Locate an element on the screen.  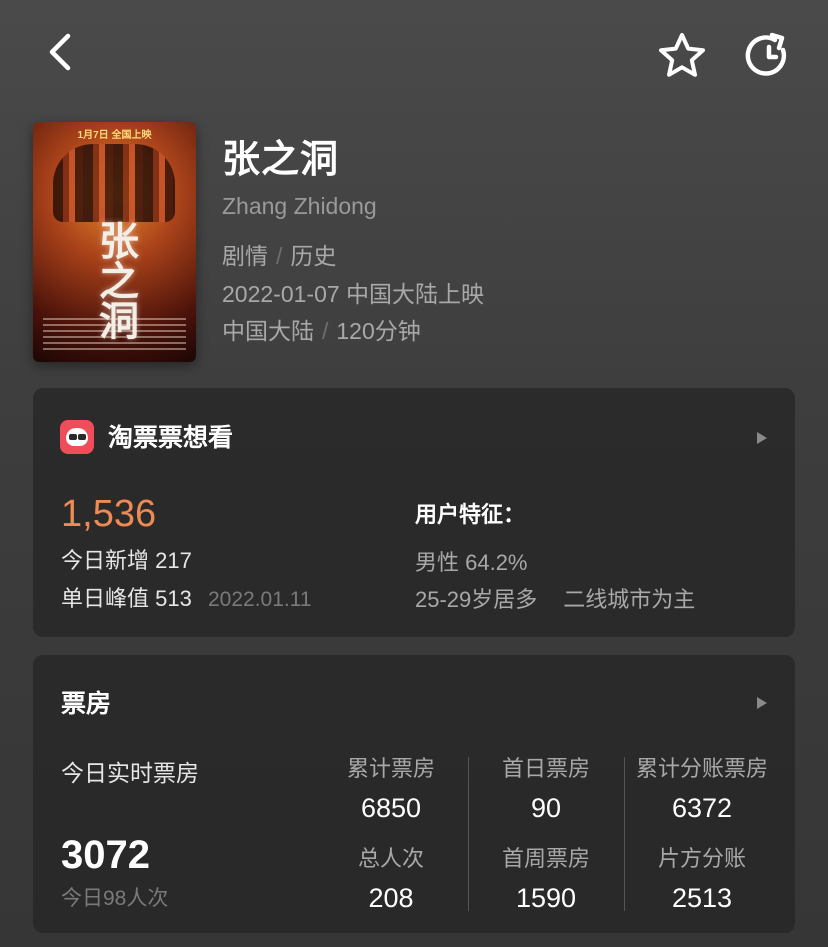
realtime-box-value: 3072 is located at coordinates (105, 855).